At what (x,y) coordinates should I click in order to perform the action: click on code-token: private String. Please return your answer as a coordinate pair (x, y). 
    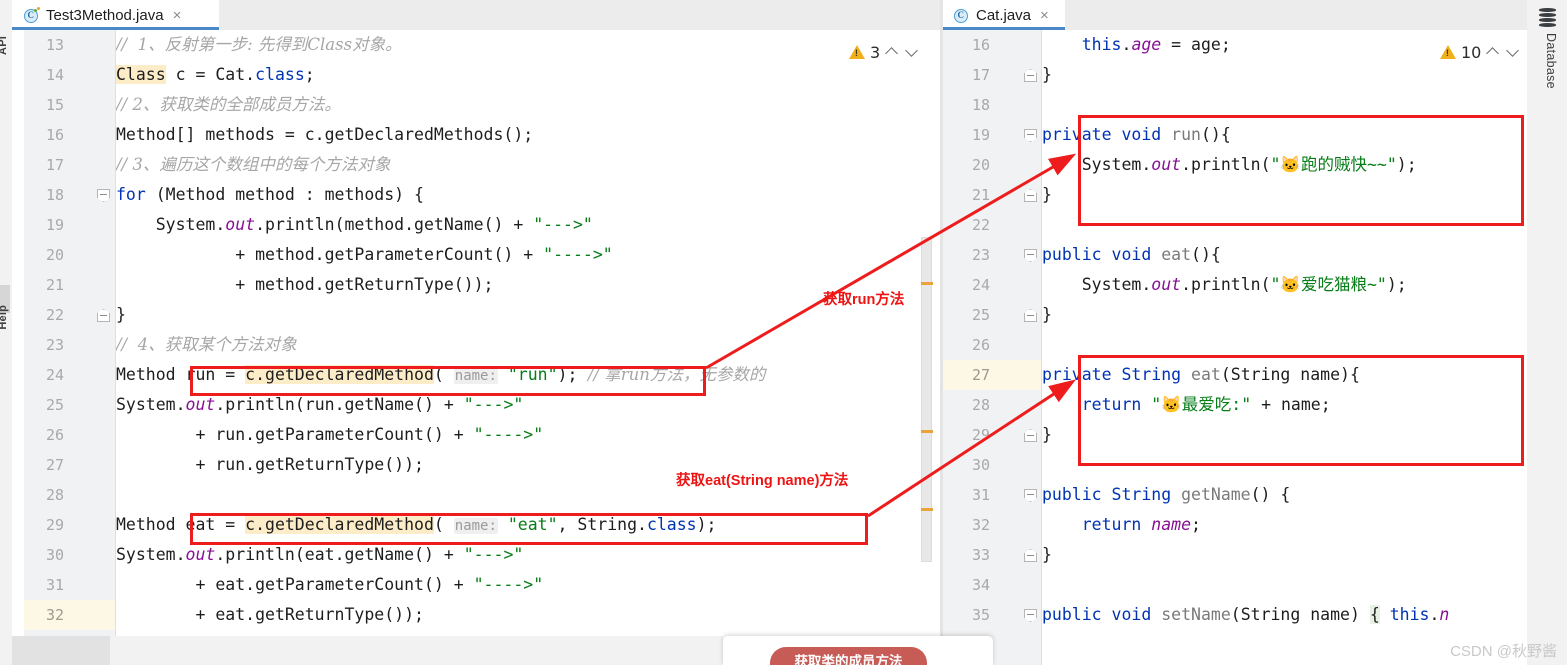
    Looking at the image, I should click on (1117, 374).